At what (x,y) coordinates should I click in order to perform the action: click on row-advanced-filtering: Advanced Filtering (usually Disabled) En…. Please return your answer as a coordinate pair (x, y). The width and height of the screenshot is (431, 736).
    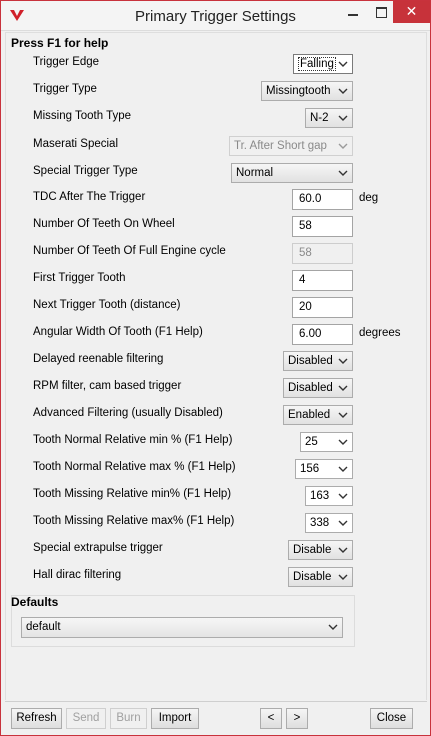
    Looking at the image, I should click on (228, 416).